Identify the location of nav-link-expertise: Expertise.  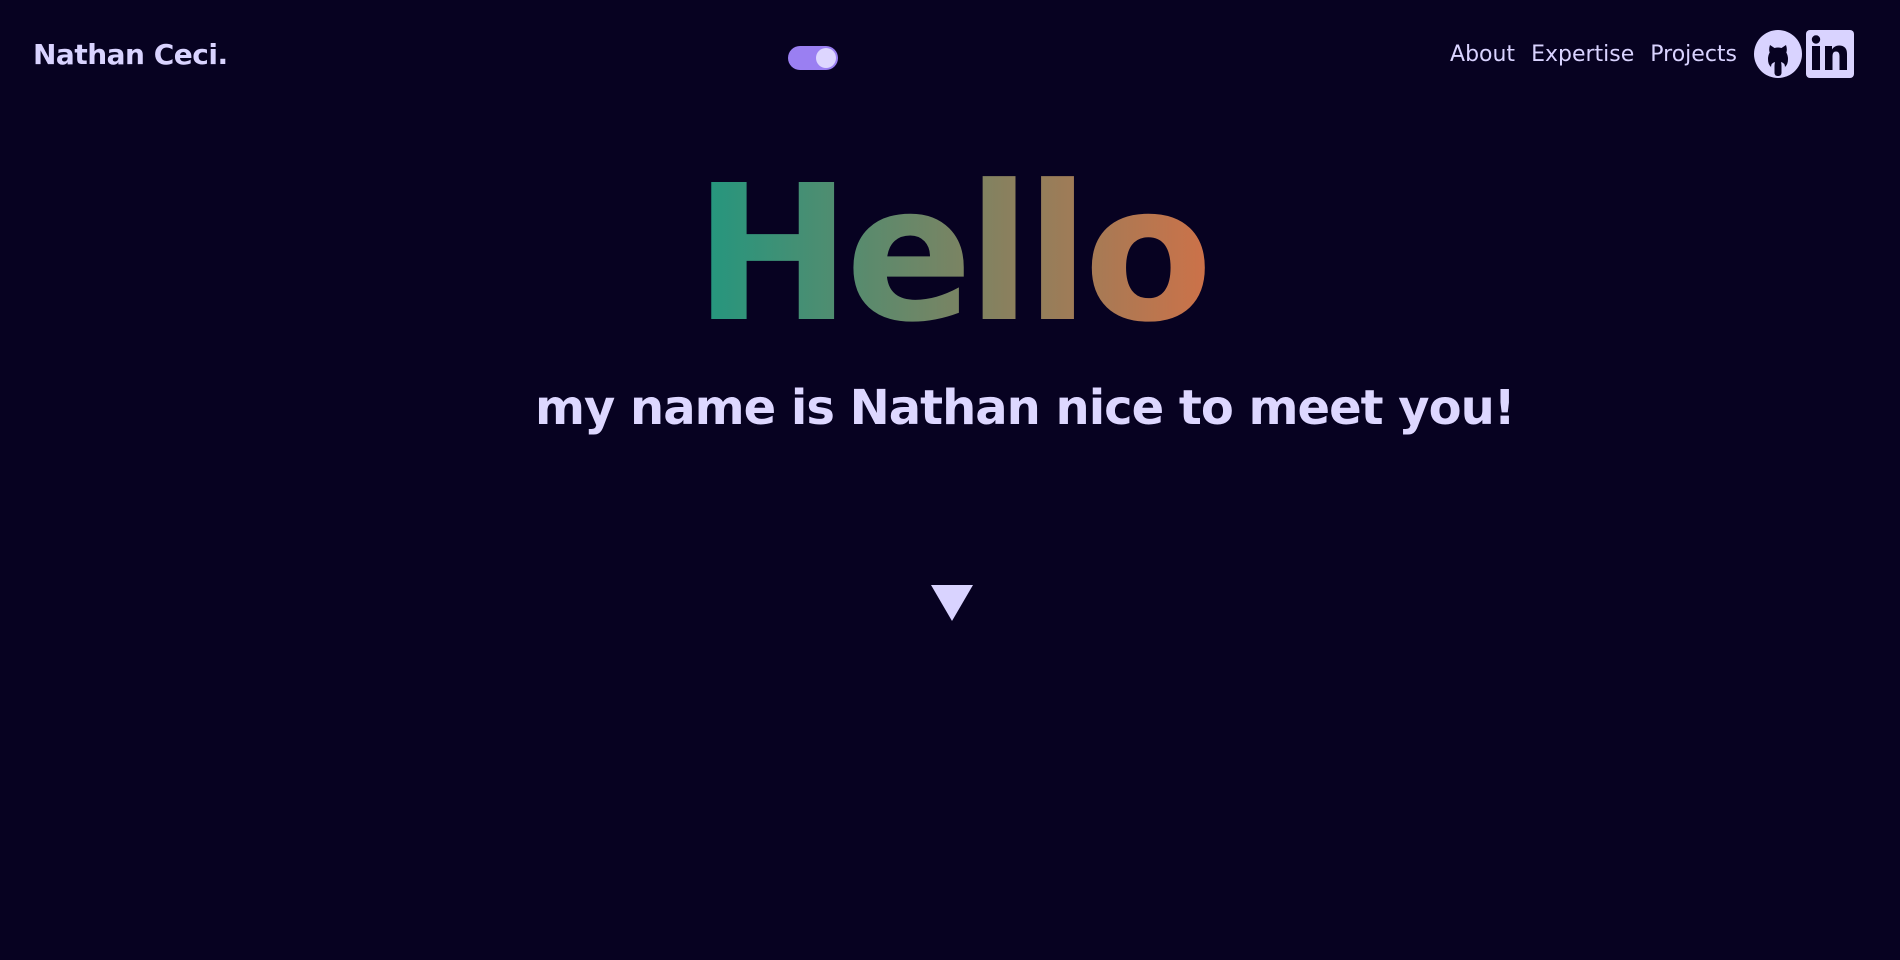
(1582, 54).